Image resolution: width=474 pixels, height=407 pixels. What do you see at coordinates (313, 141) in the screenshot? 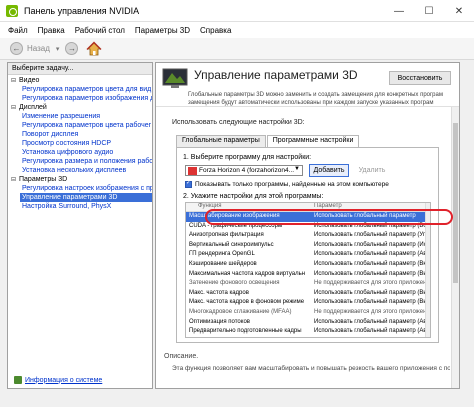
I see `tab-program: Программные настройки` at bounding box center [313, 141].